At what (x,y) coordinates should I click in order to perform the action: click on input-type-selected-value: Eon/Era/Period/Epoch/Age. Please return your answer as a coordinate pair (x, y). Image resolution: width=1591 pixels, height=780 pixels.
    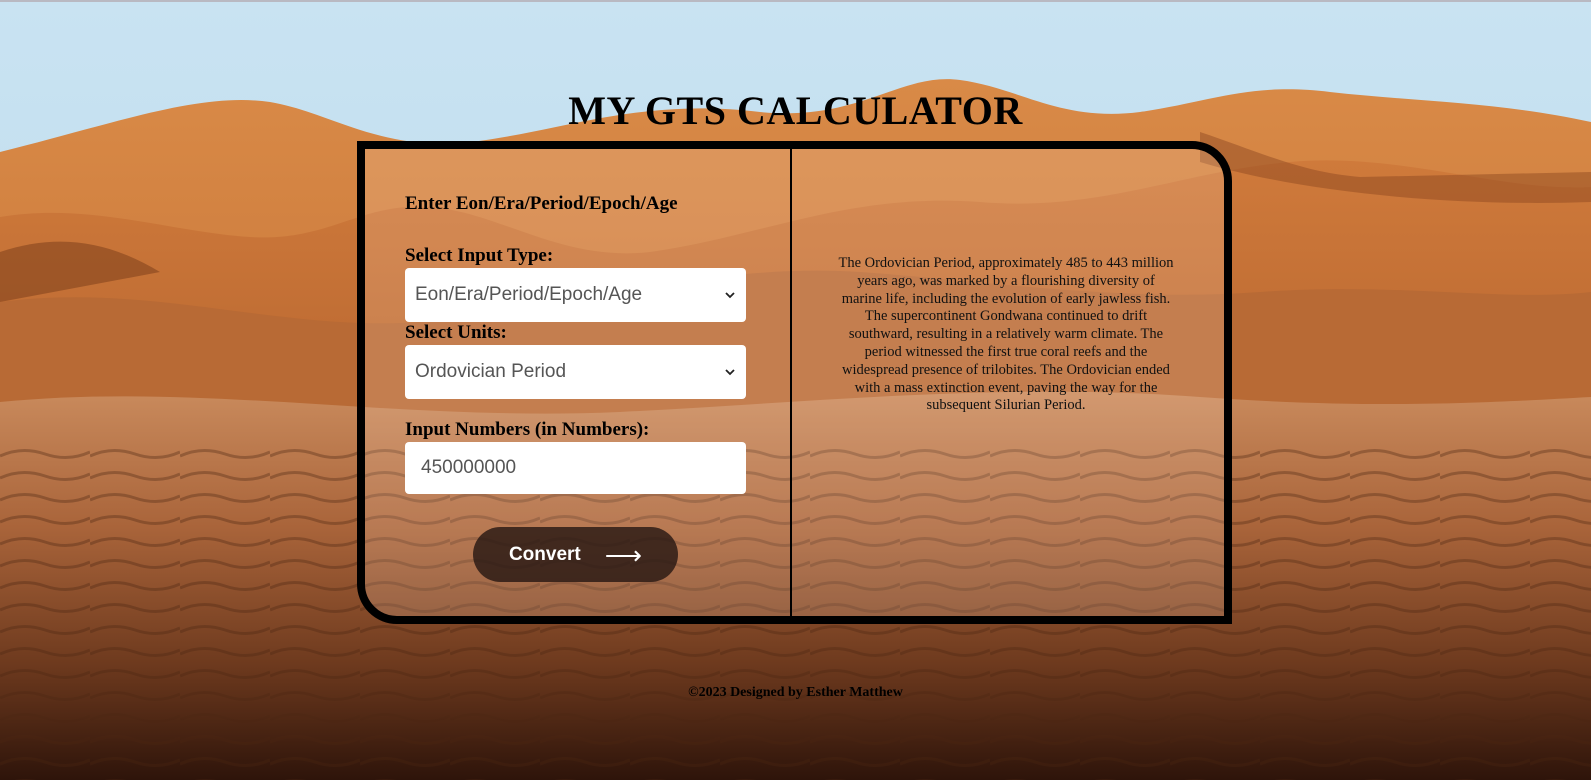
    Looking at the image, I should click on (529, 294).